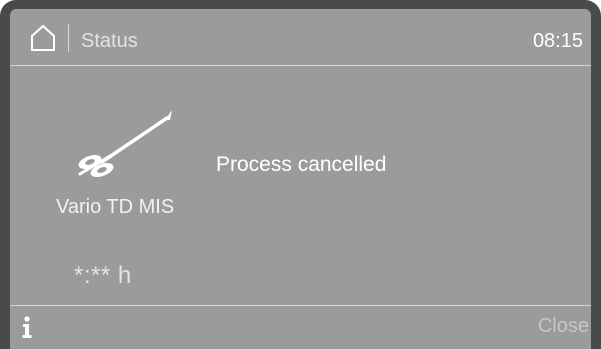 The height and width of the screenshot is (349, 601). Describe the element at coordinates (103, 275) in the screenshot. I see `remaining-time: *:** h` at that location.